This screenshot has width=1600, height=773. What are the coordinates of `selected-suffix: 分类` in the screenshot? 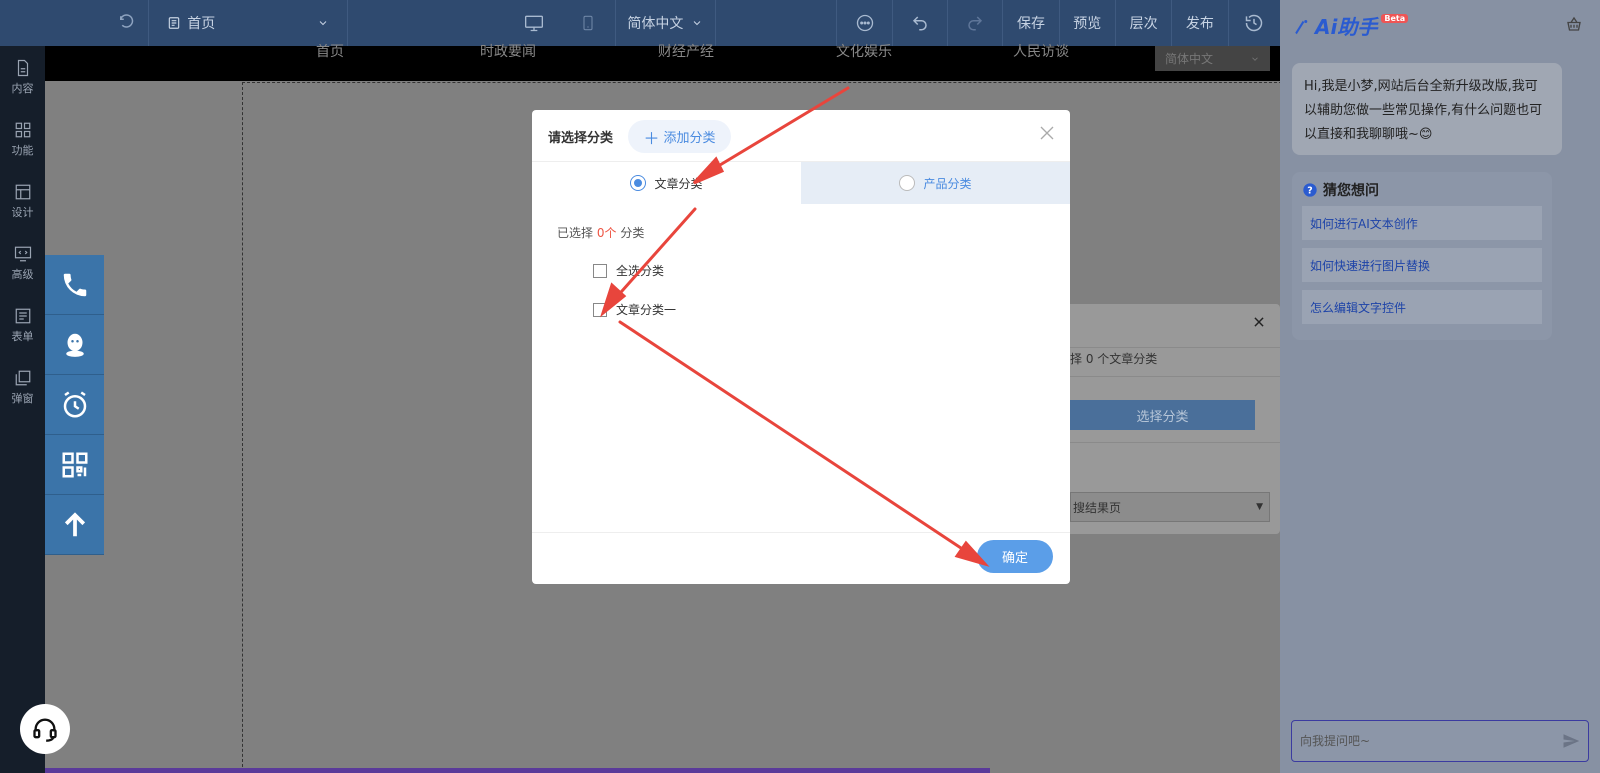 It's located at (632, 233).